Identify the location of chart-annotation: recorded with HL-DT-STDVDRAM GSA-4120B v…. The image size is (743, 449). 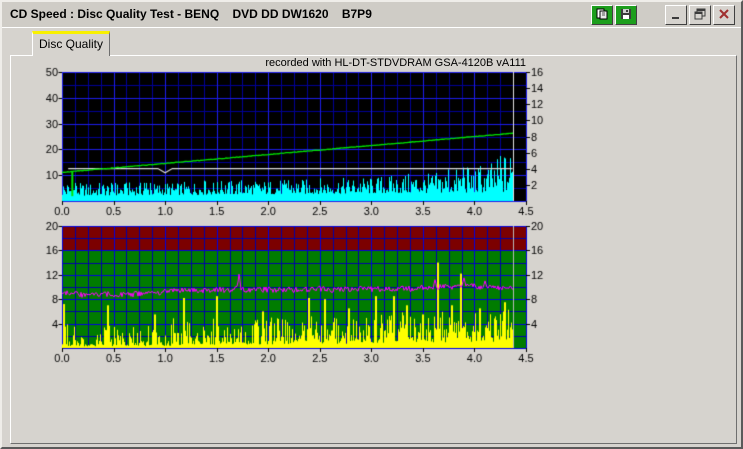
(395, 63).